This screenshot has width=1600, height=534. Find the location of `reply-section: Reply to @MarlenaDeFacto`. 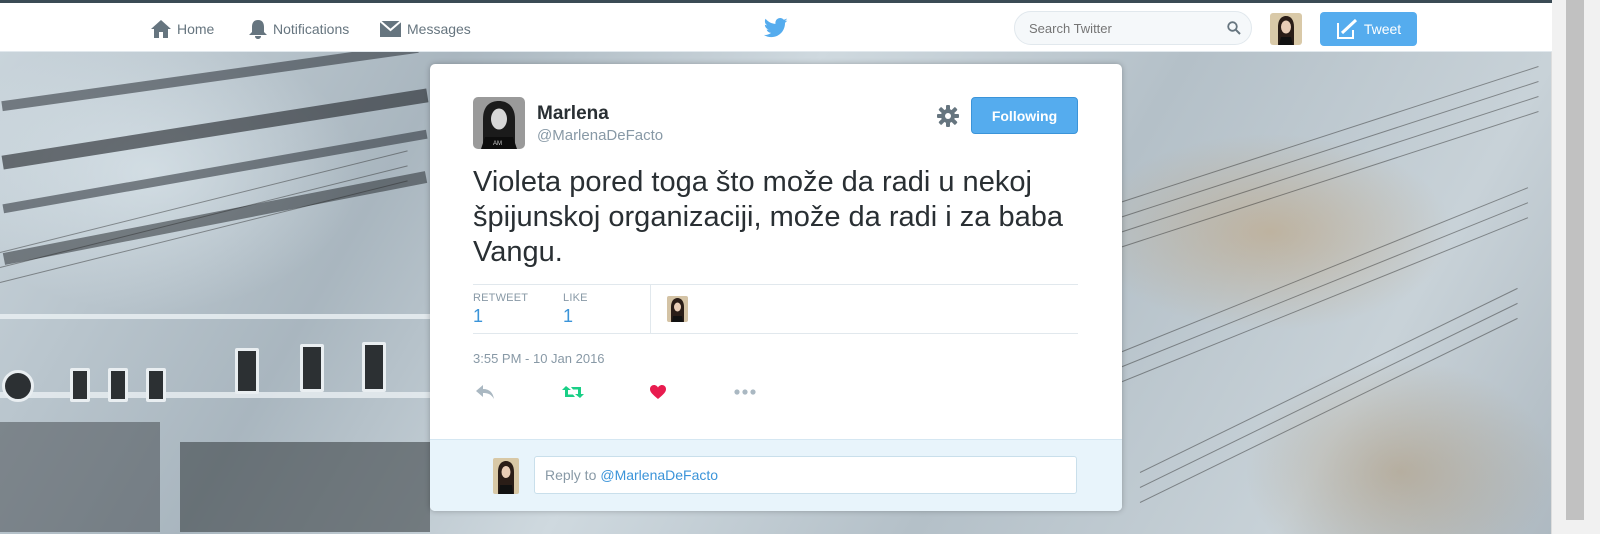

reply-section: Reply to @MarlenaDeFacto is located at coordinates (776, 475).